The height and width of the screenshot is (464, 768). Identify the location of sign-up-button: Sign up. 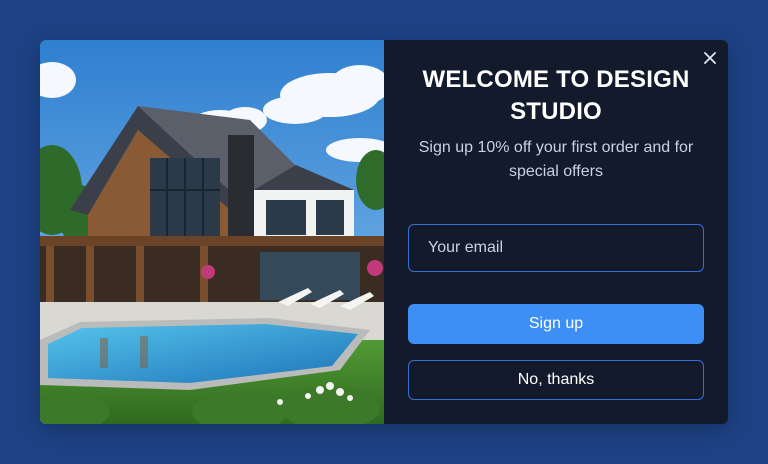
(556, 324).